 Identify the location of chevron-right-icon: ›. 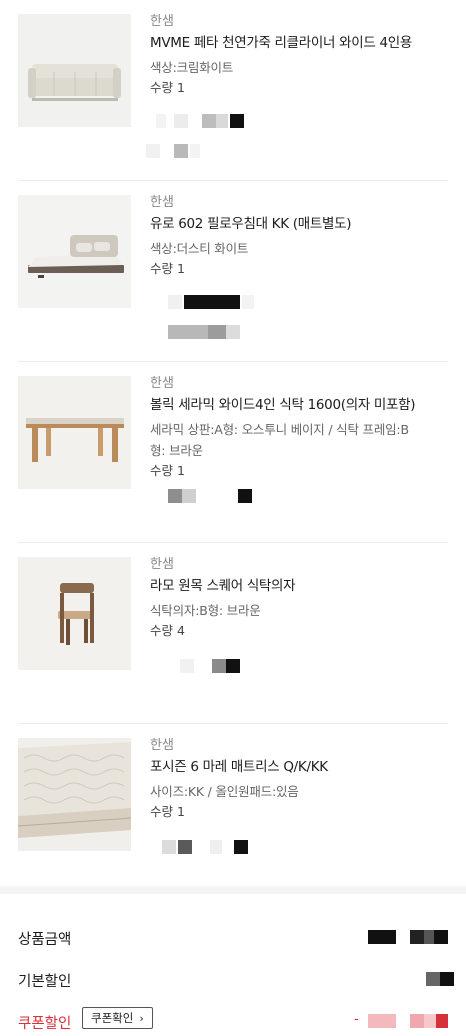
(141, 1018).